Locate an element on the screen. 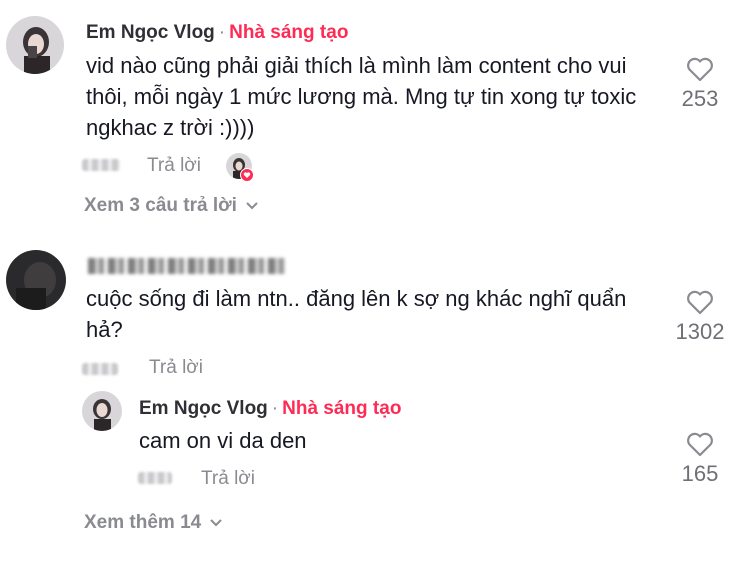  view-more-button: Xem thêm 14 is located at coordinates (153, 523).